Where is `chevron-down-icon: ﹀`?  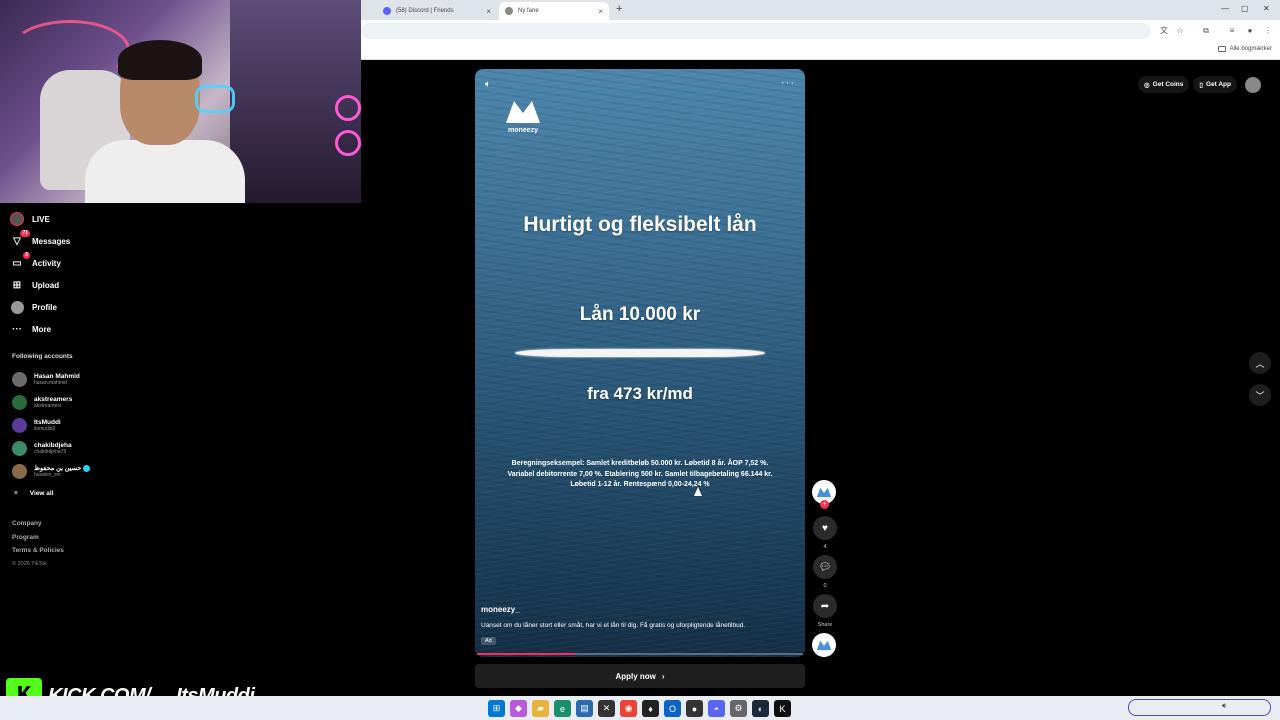
chevron-down-icon: ﹀ is located at coordinates (1260, 395).